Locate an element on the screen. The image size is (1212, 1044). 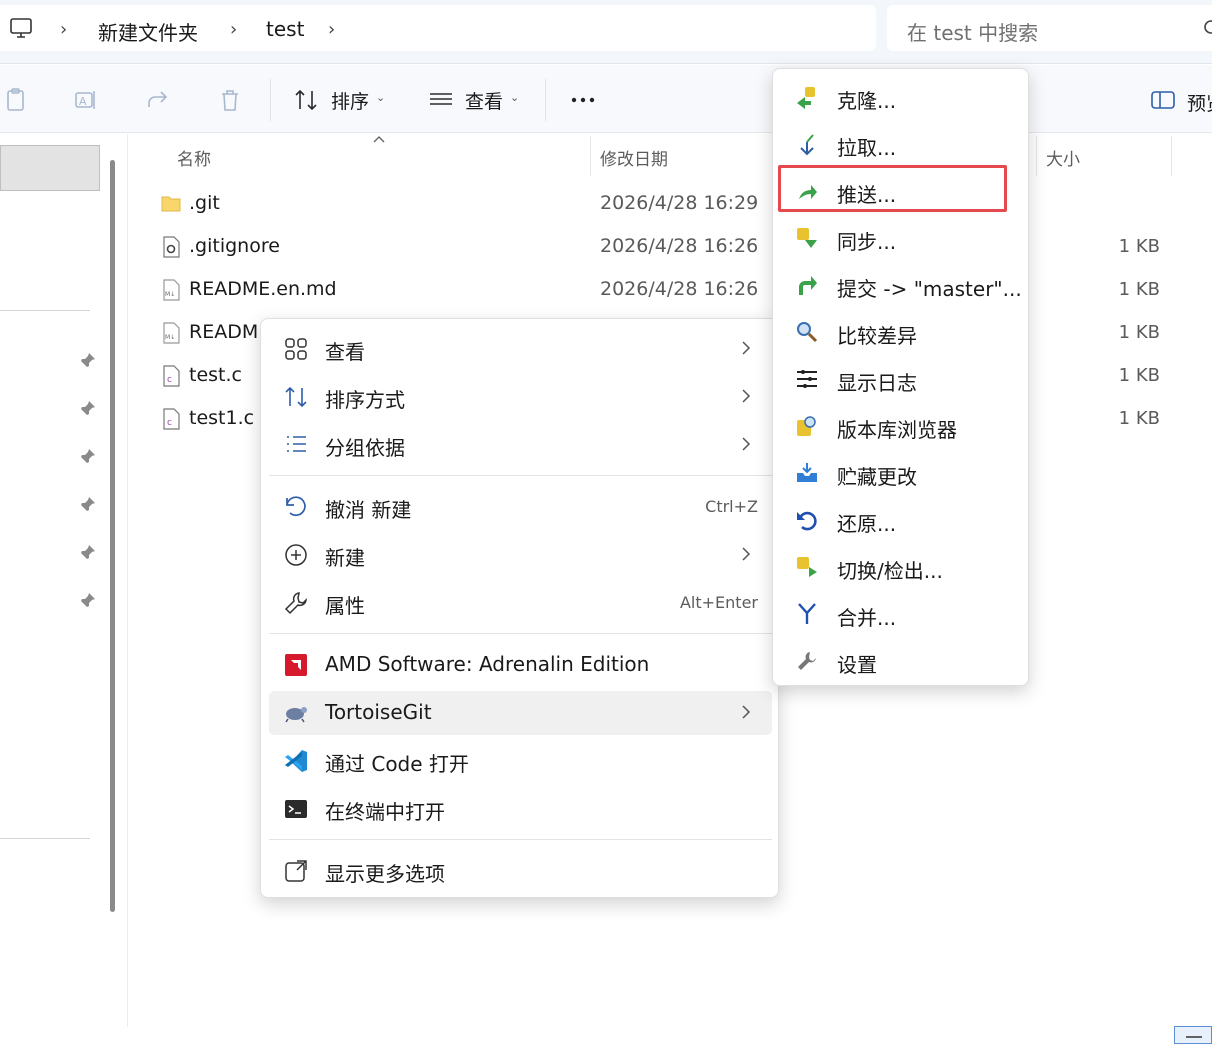
submenu-item-diff: 比较差异 is located at coordinates (900, 332).